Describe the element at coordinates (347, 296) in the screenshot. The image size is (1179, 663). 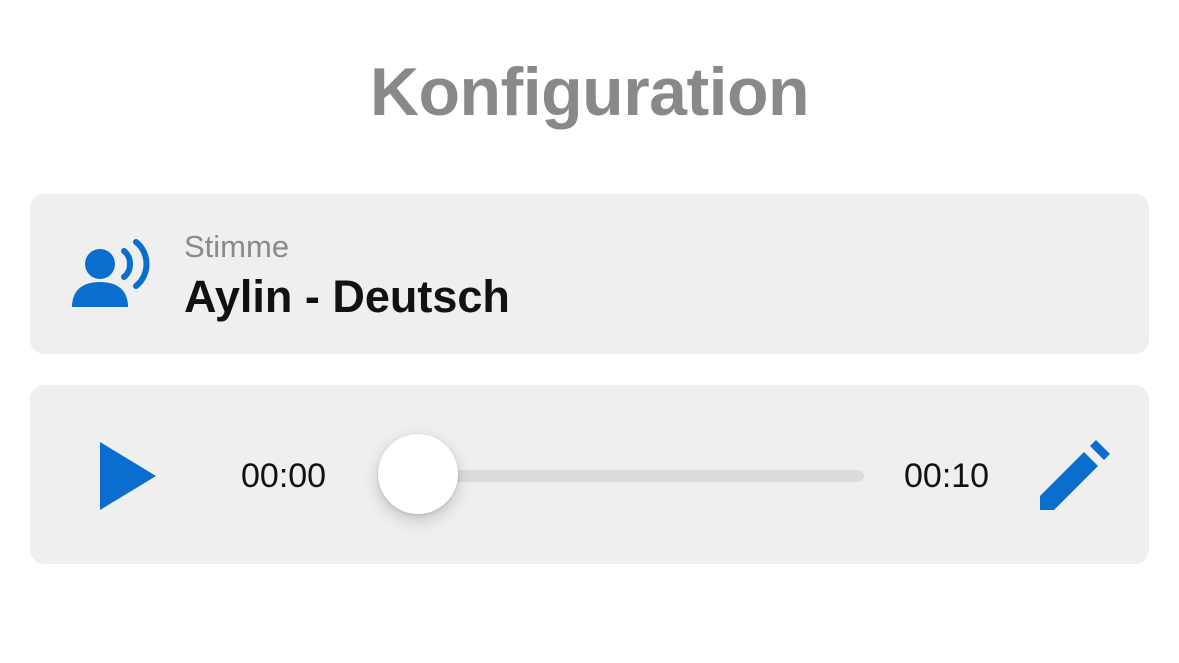
I see `voice-selected-value: Aylin - Deutsch` at that location.